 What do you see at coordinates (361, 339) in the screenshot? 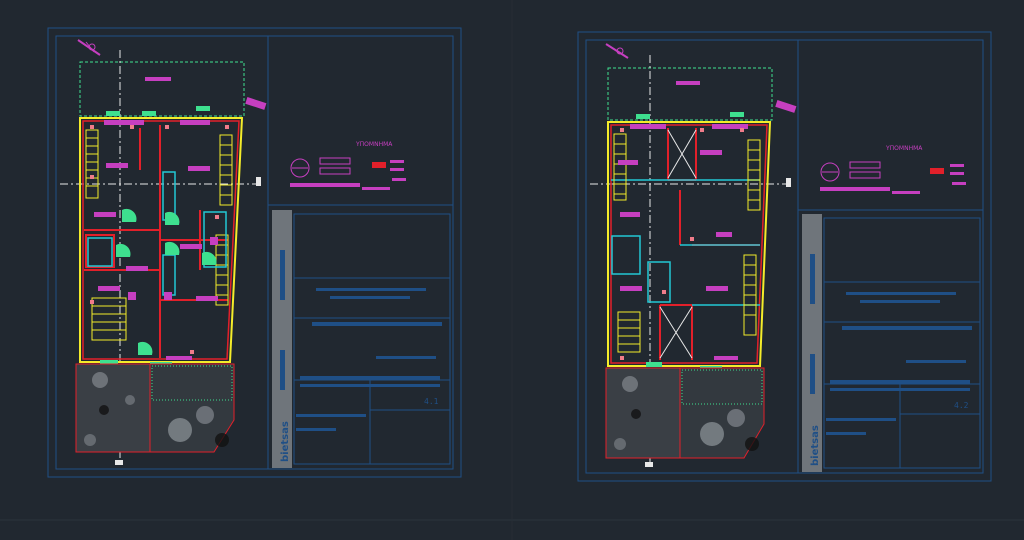
I see `title-block: bietsas 4.1` at bounding box center [361, 339].